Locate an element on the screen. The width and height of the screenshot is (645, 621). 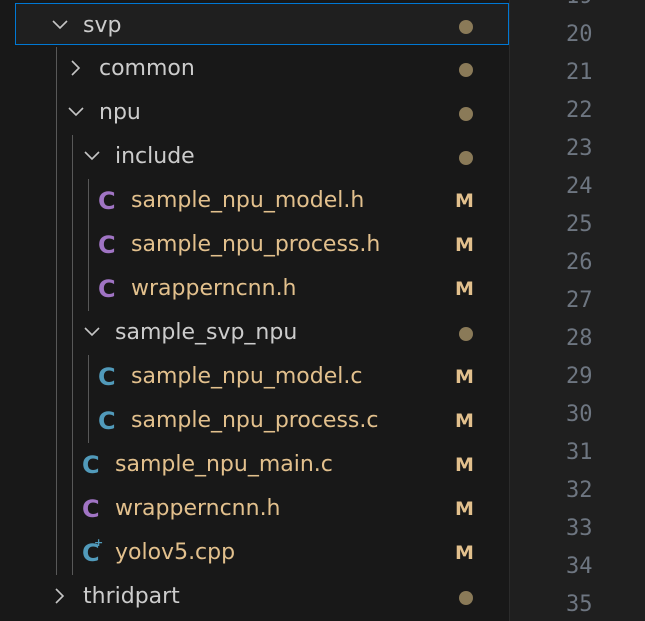
tree-item-label: sample_npu_main.c is located at coordinates (224, 464).